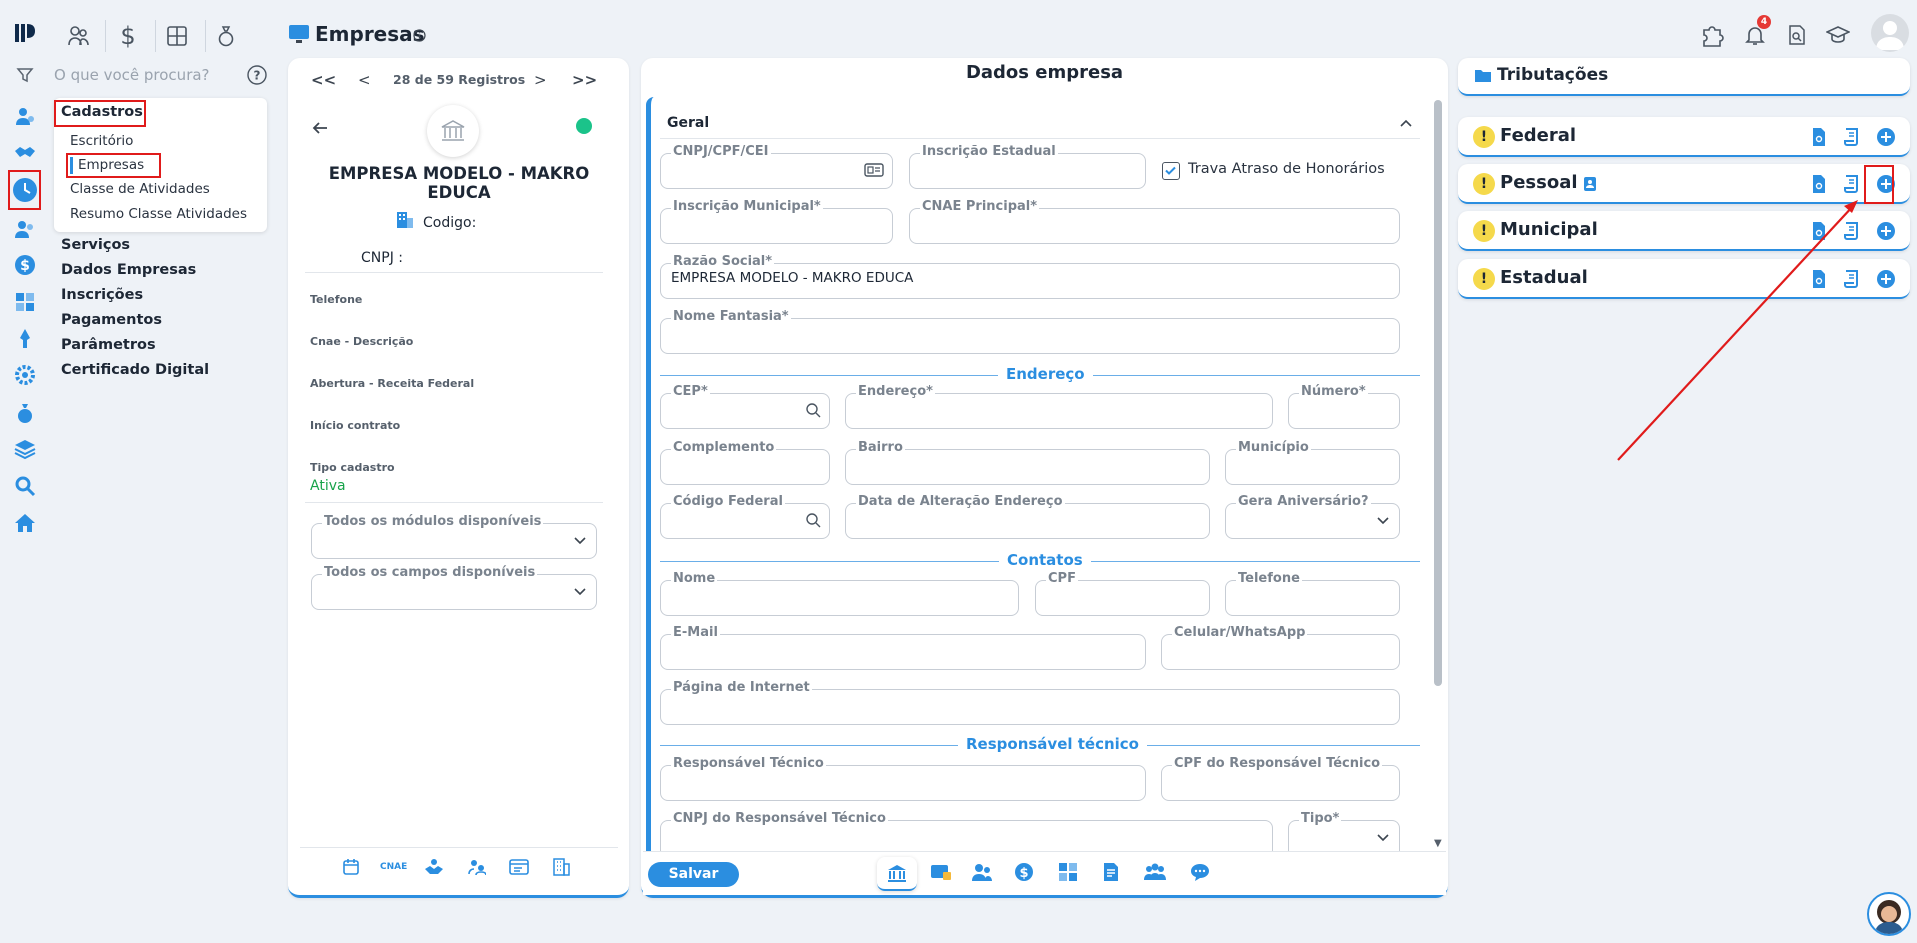  Describe the element at coordinates (745, 406) in the screenshot. I see `cep-field: CEP*` at that location.